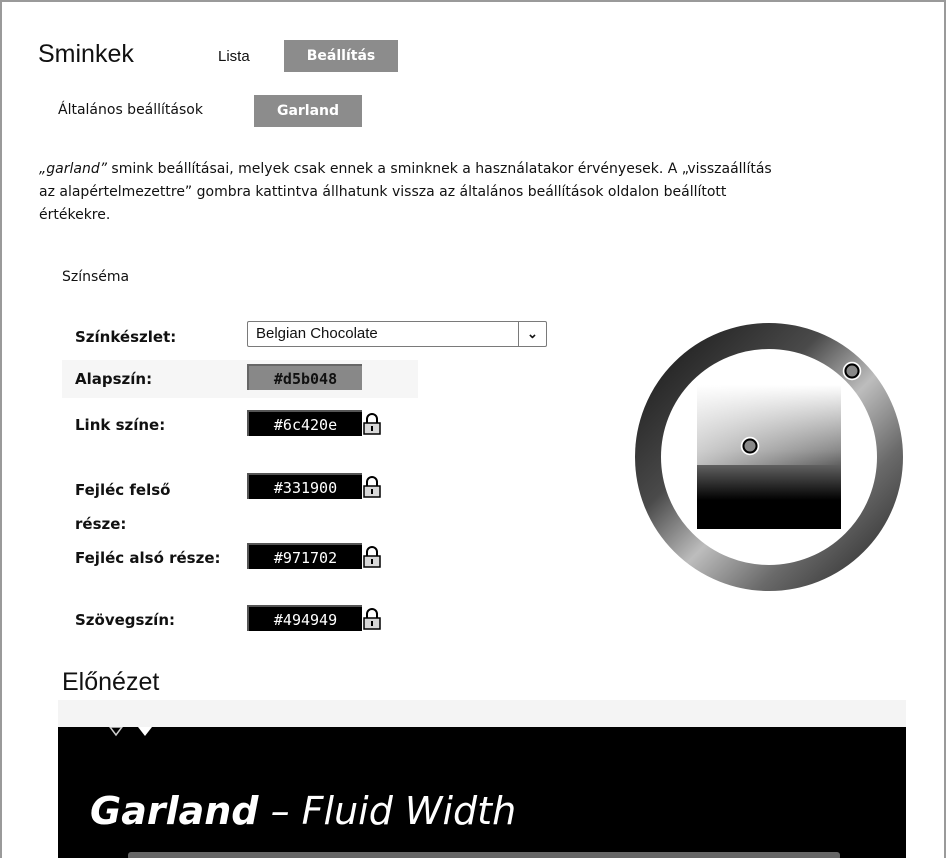  What do you see at coordinates (482, 713) in the screenshot?
I see `preview-top-strip` at bounding box center [482, 713].